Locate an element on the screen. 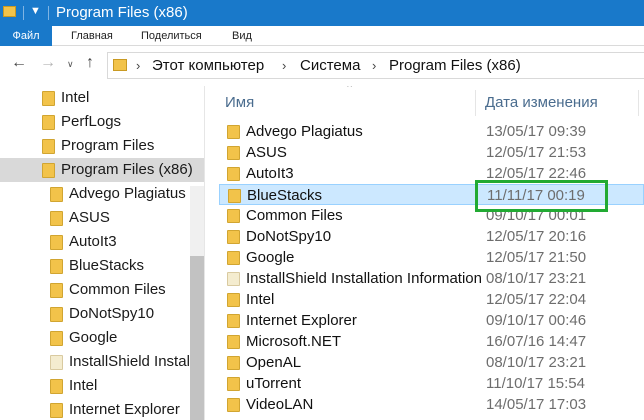  up-arrow-icon: ↑ is located at coordinates (90, 63).